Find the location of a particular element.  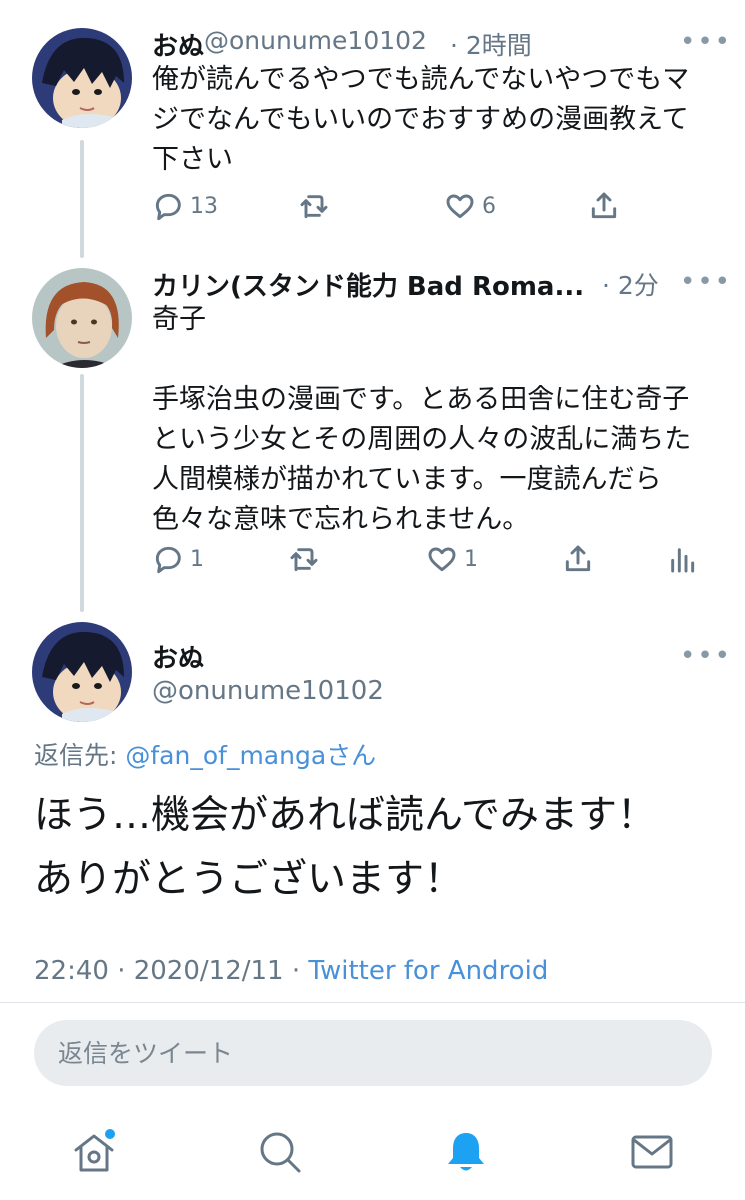

tab-search is located at coordinates (280, 1152).